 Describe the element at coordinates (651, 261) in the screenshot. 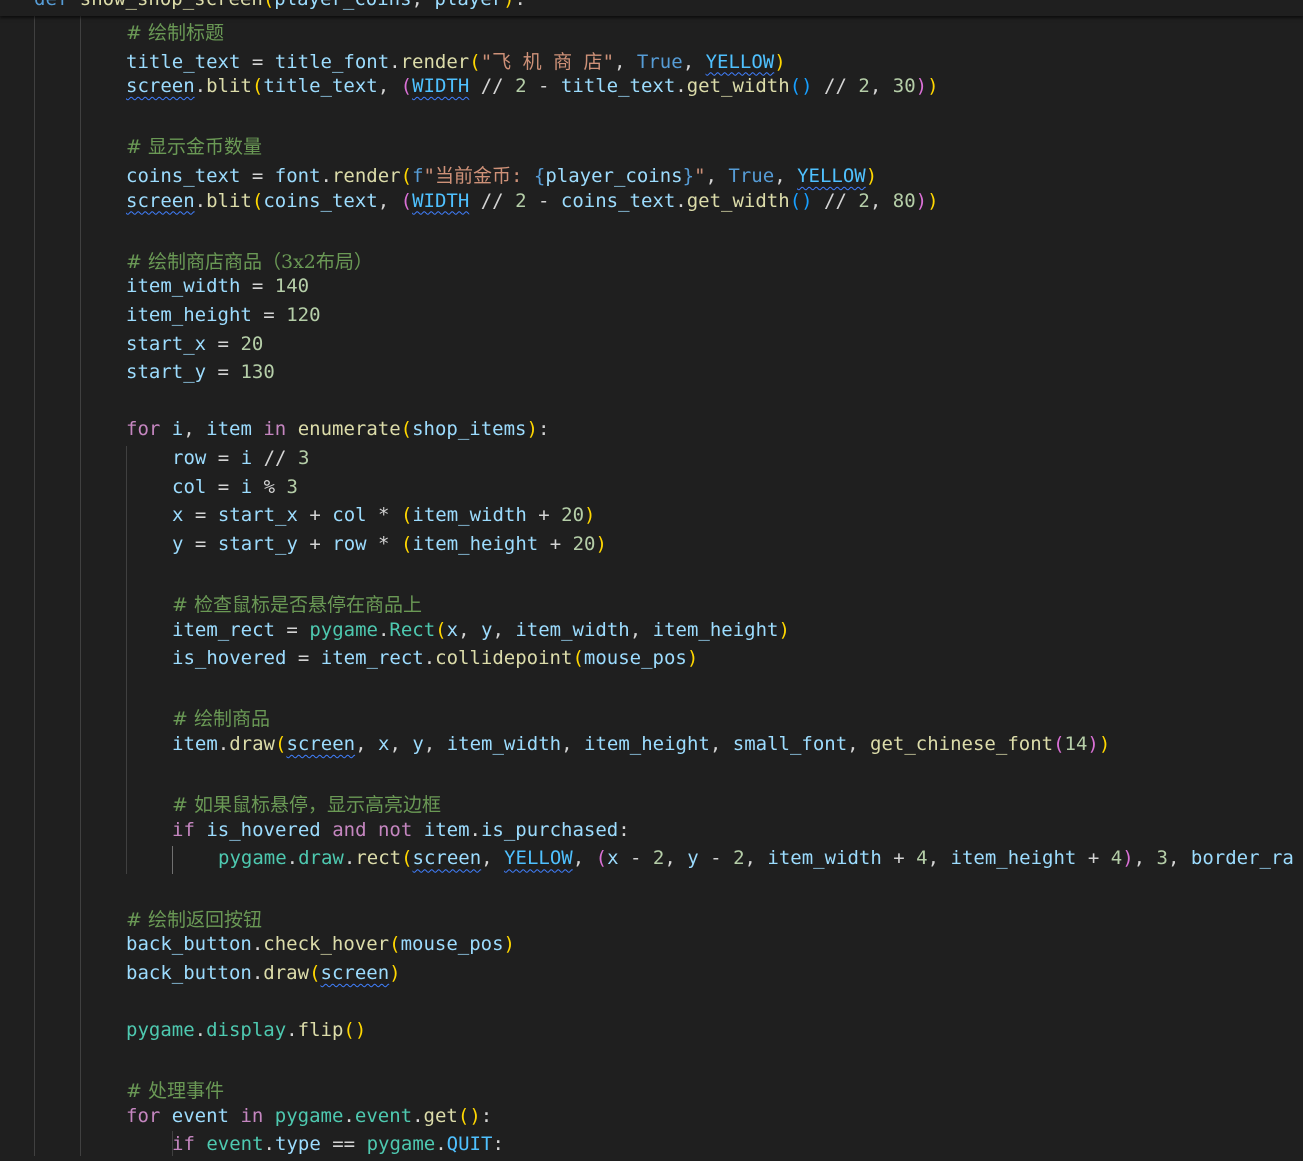

I see `comment-line: # 绘制商店商品（3x2布局）` at that location.